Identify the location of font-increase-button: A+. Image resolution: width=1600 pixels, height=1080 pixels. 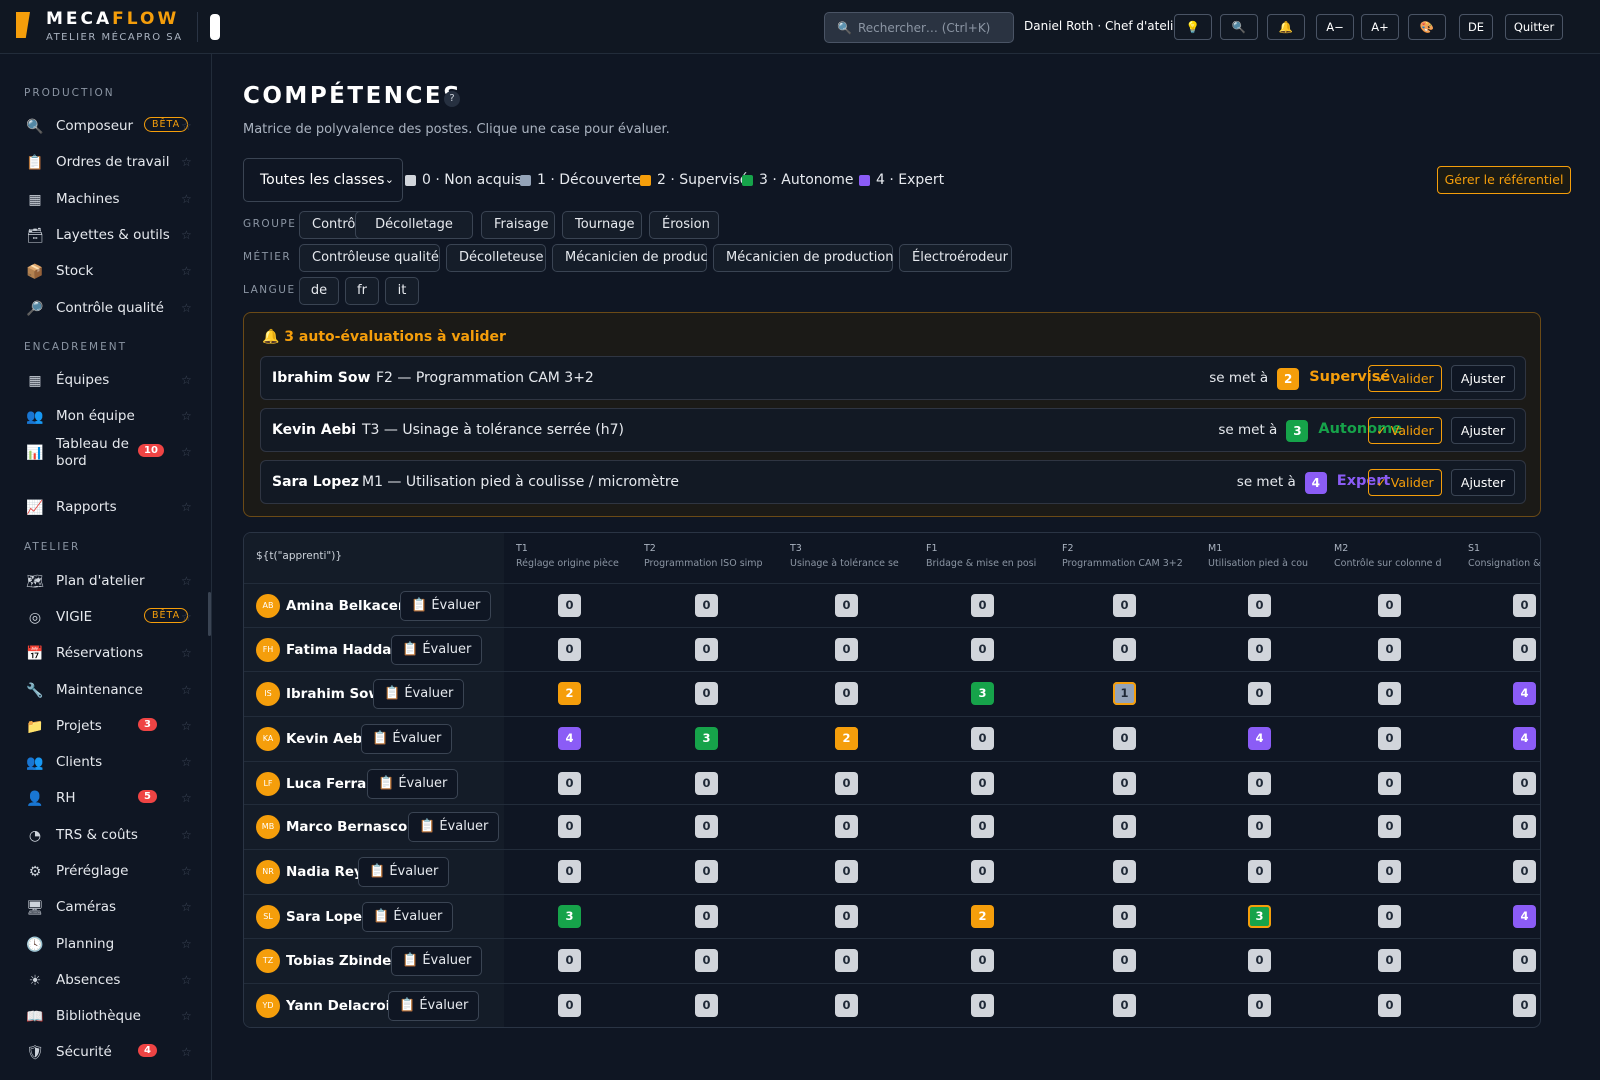
(1380, 27).